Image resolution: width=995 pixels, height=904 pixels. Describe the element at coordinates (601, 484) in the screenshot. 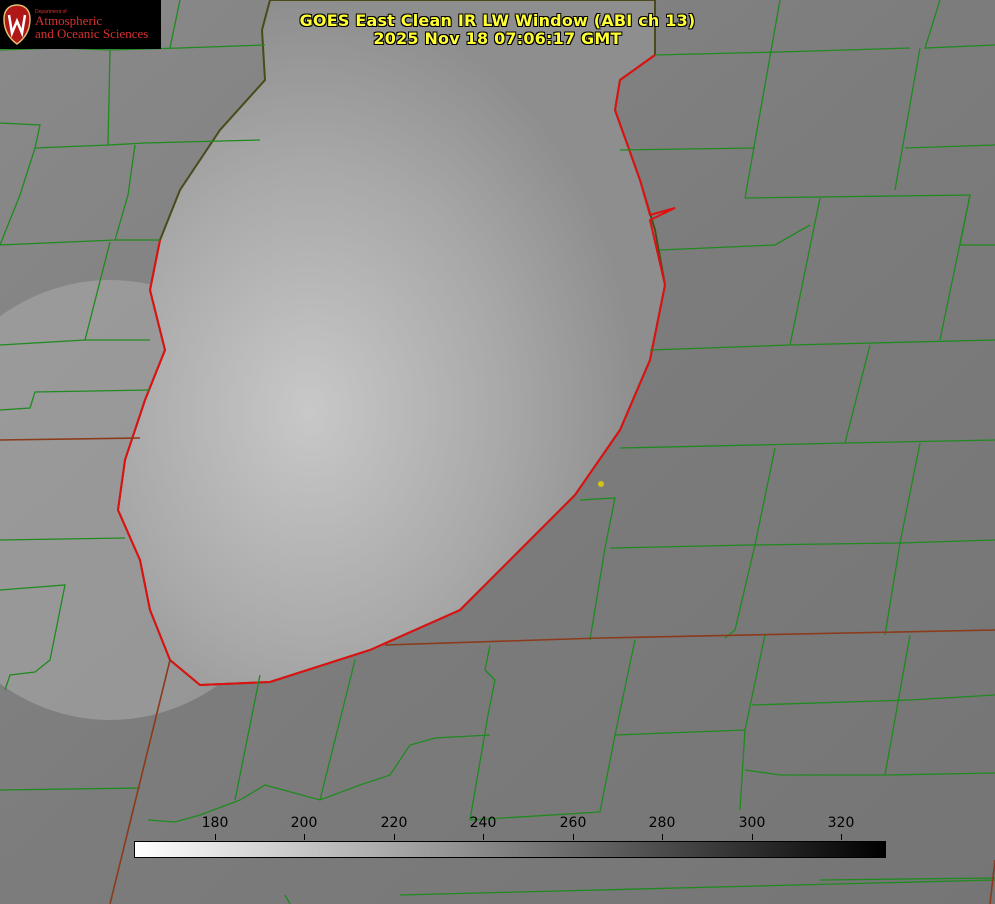

I see `location-marker` at that location.